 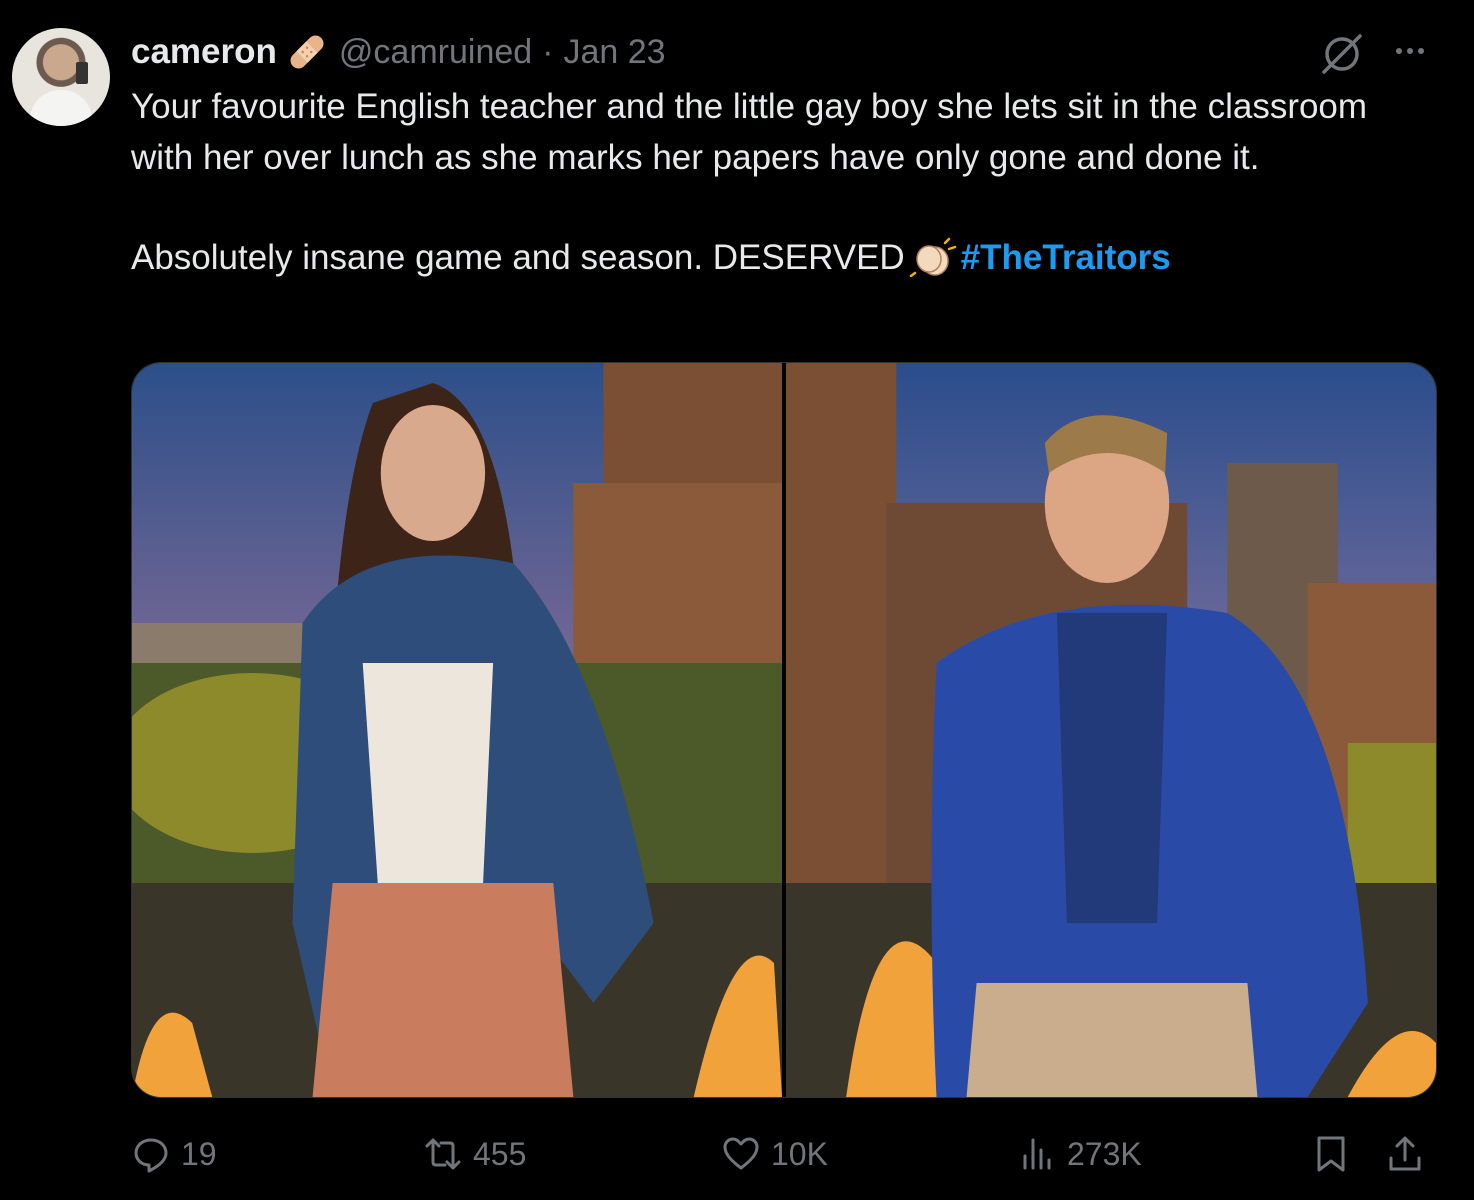 What do you see at coordinates (61, 108) in the screenshot?
I see `avatar-shirt` at bounding box center [61, 108].